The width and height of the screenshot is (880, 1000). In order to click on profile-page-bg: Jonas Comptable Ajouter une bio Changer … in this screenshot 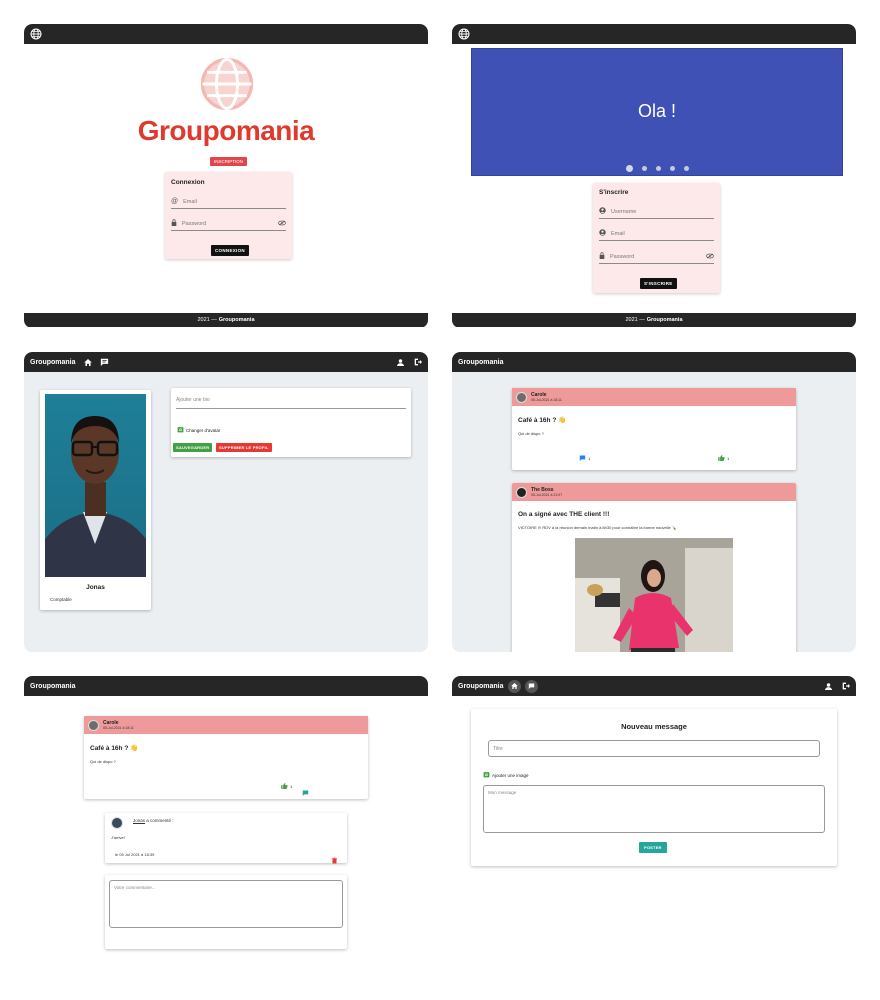, I will do `click(226, 512)`.